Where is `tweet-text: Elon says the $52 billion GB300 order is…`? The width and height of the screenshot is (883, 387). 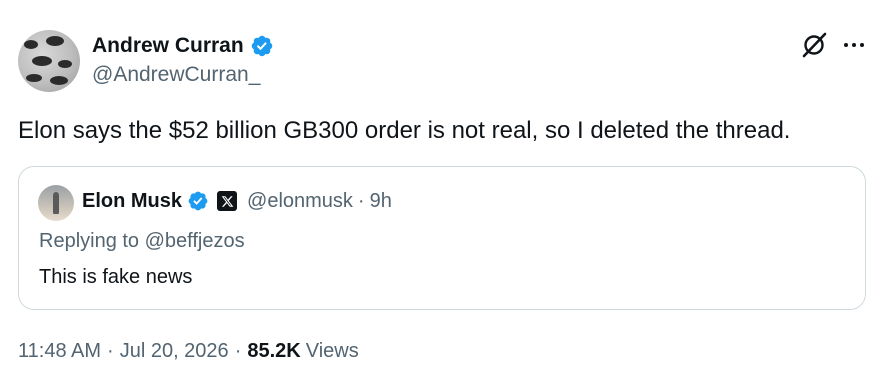 tweet-text: Elon says the $52 billion GB300 order is… is located at coordinates (404, 130).